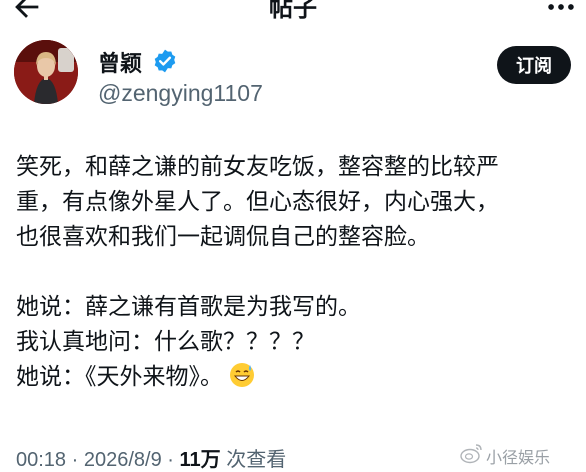  Describe the element at coordinates (119, 377) in the screenshot. I see `post-line-text: 她说：《天外来物》。` at that location.